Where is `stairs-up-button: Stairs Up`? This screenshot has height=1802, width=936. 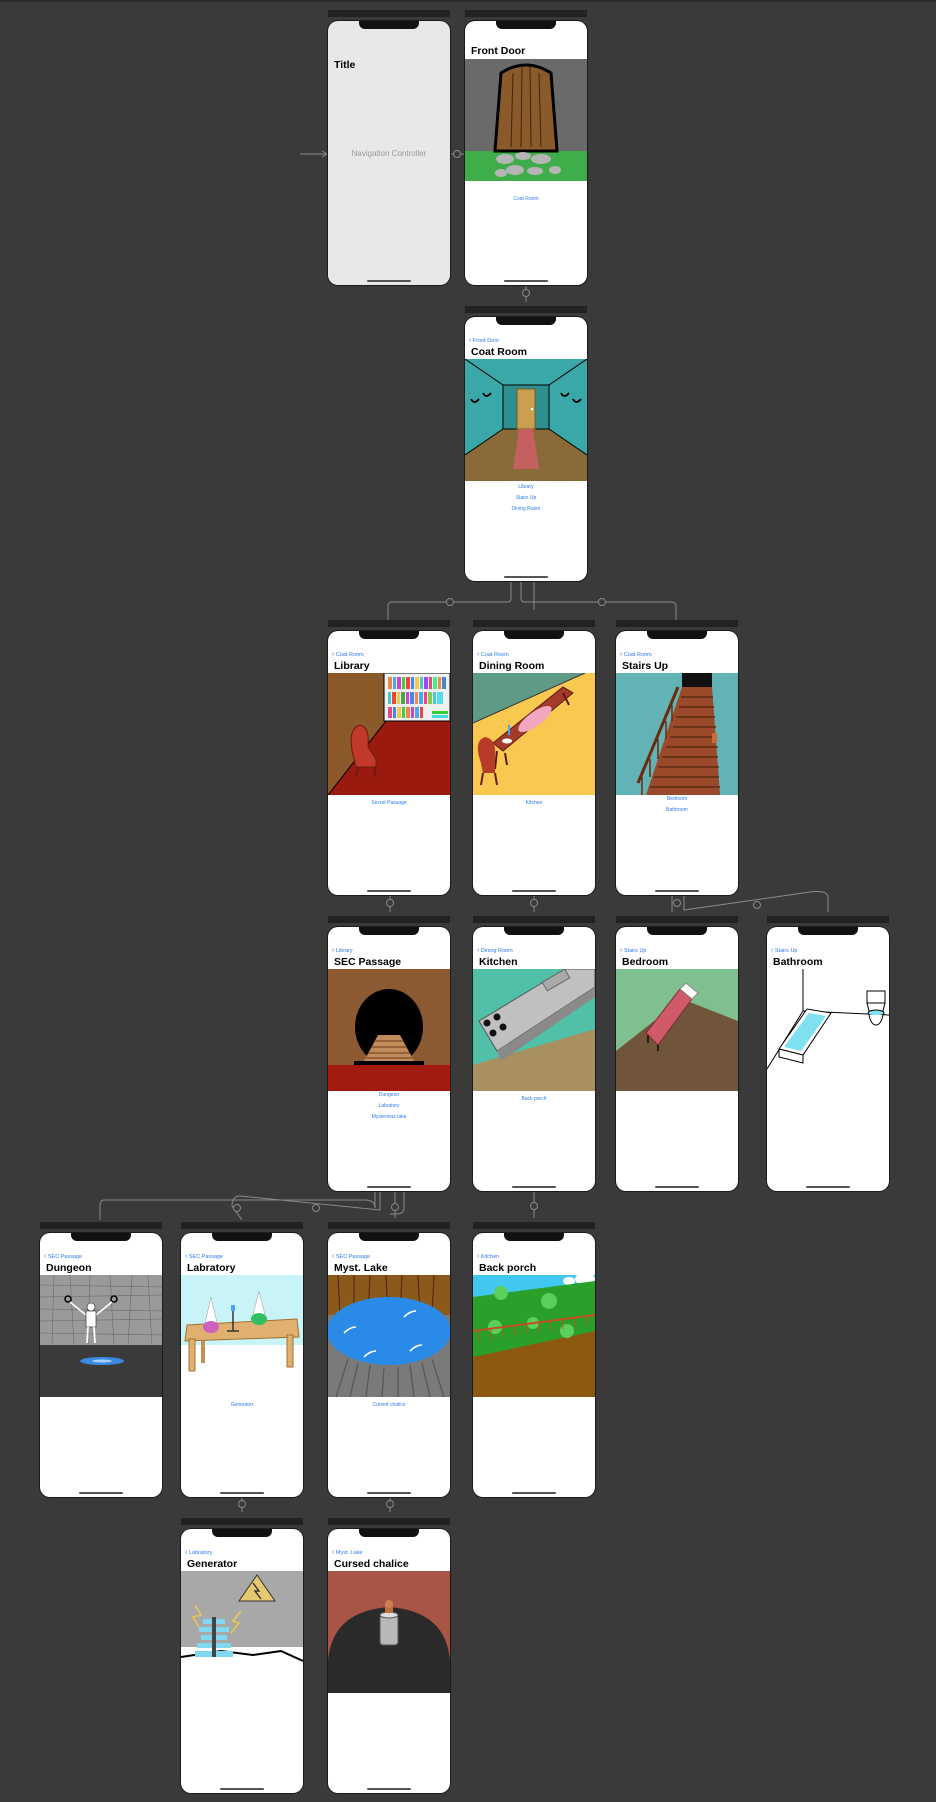
stairs-up-button: Stairs Up is located at coordinates (526, 498).